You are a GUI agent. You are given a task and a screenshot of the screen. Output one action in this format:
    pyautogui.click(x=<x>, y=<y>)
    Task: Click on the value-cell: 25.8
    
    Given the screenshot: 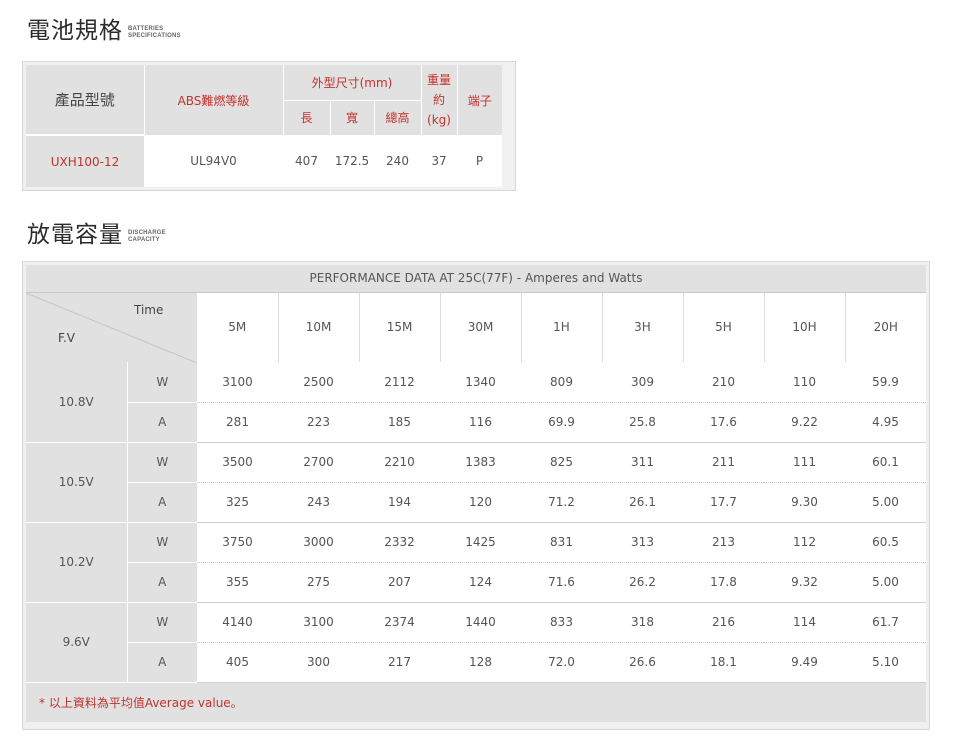 What is the action you would take?
    pyautogui.click(x=642, y=422)
    